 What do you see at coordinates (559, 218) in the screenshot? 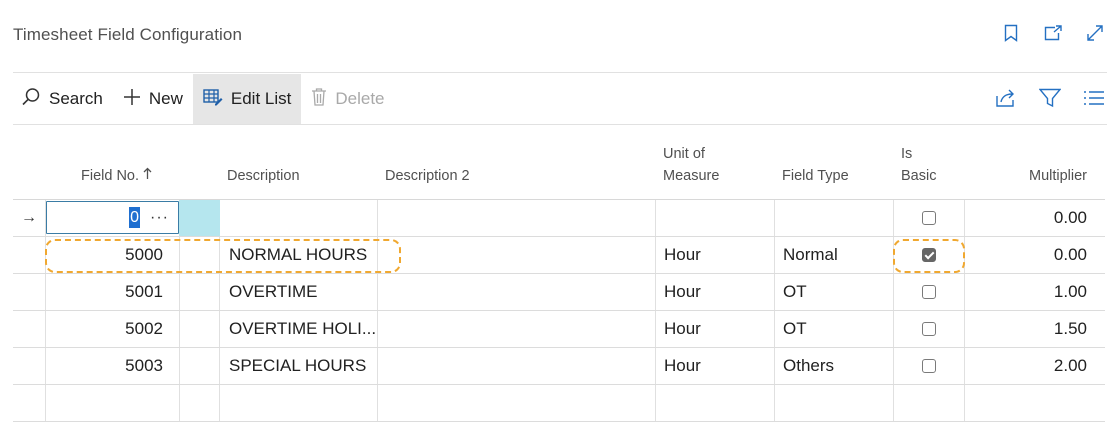
I see `table-row-new: → 0 ··· 0.00` at bounding box center [559, 218].